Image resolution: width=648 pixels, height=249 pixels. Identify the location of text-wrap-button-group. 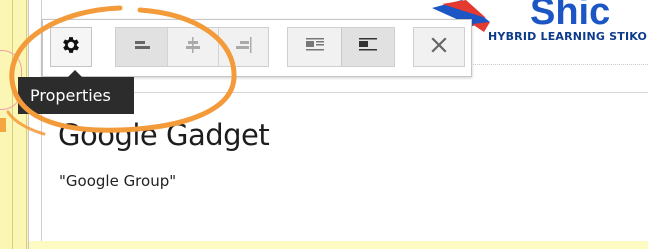
(341, 47).